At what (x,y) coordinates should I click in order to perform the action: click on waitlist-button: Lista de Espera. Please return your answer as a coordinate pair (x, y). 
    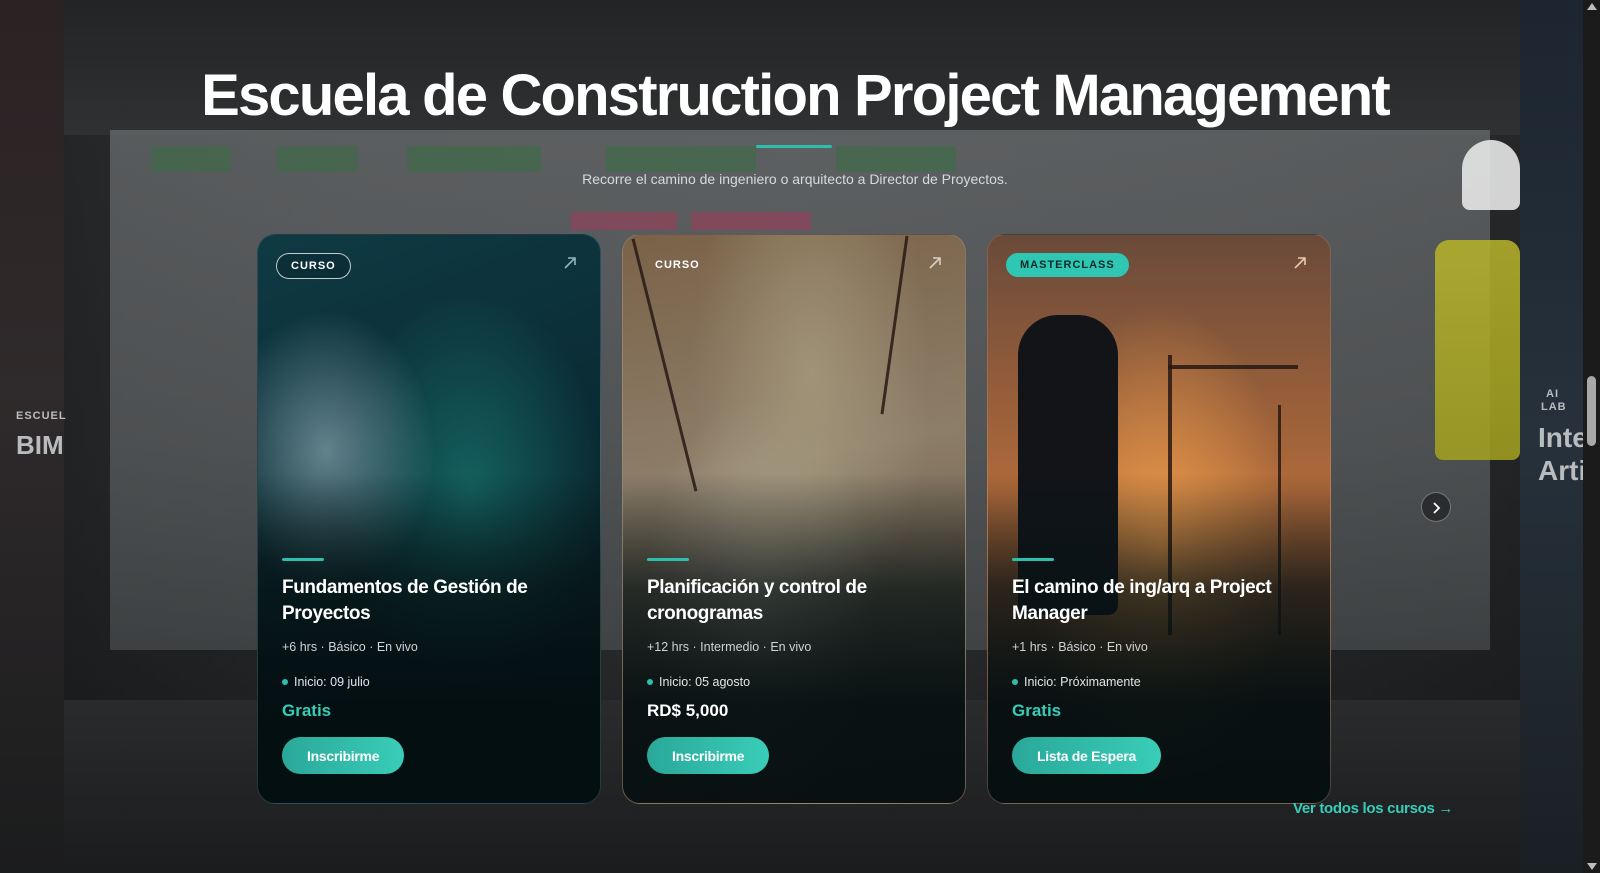
    Looking at the image, I should click on (1086, 755).